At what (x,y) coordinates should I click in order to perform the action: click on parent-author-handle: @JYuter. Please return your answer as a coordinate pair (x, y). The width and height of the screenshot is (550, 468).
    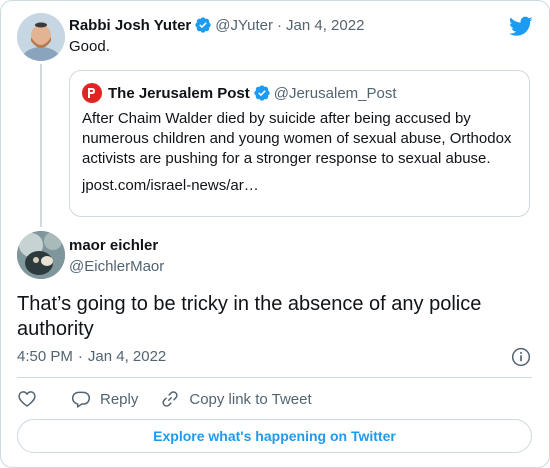
    Looking at the image, I should click on (244, 25).